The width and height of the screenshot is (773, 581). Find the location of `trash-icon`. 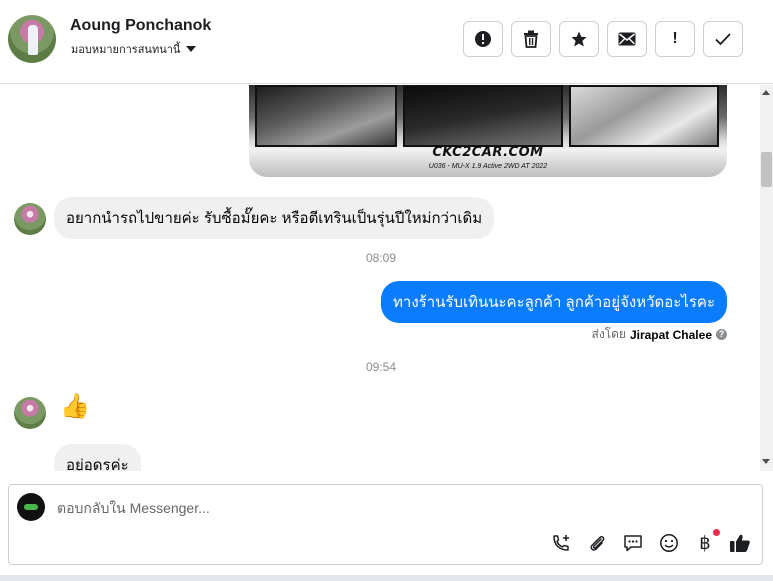

trash-icon is located at coordinates (531, 39).